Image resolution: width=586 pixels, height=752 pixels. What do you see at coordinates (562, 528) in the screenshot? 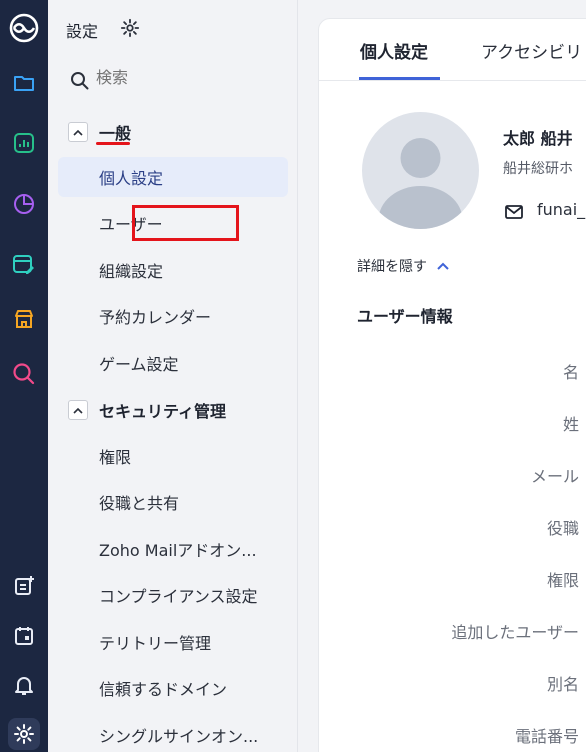
I see `field-label-role: 役職` at bounding box center [562, 528].